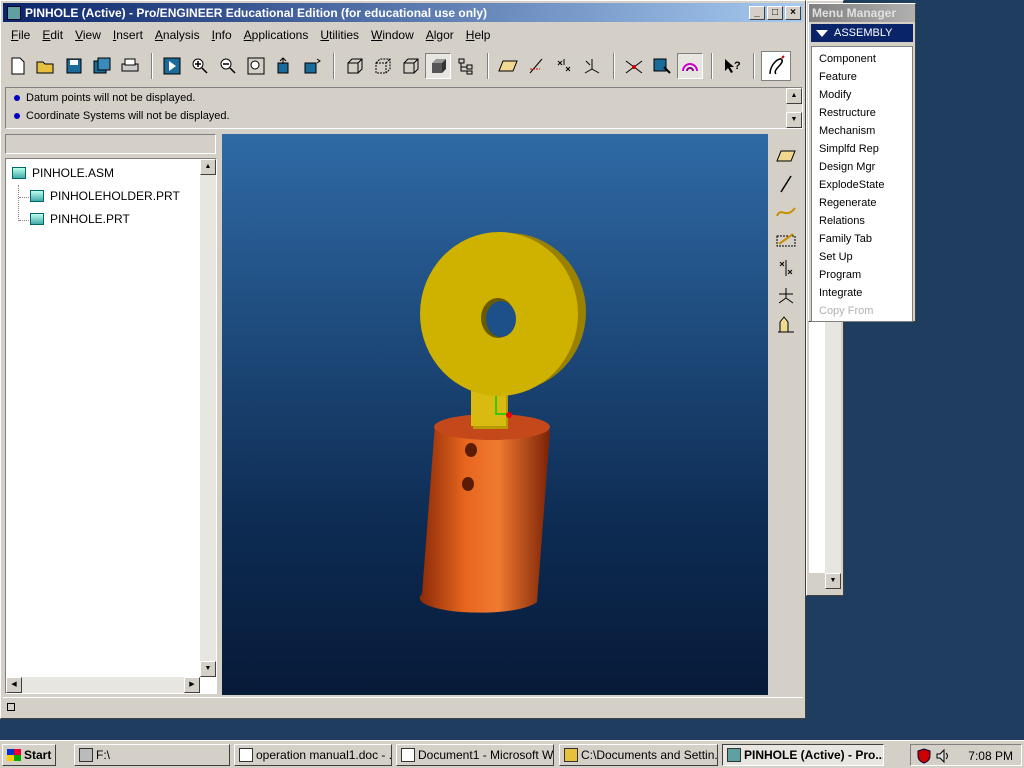 This screenshot has height=768, width=1024. What do you see at coordinates (18, 66) in the screenshot?
I see `new-file-icon` at bounding box center [18, 66].